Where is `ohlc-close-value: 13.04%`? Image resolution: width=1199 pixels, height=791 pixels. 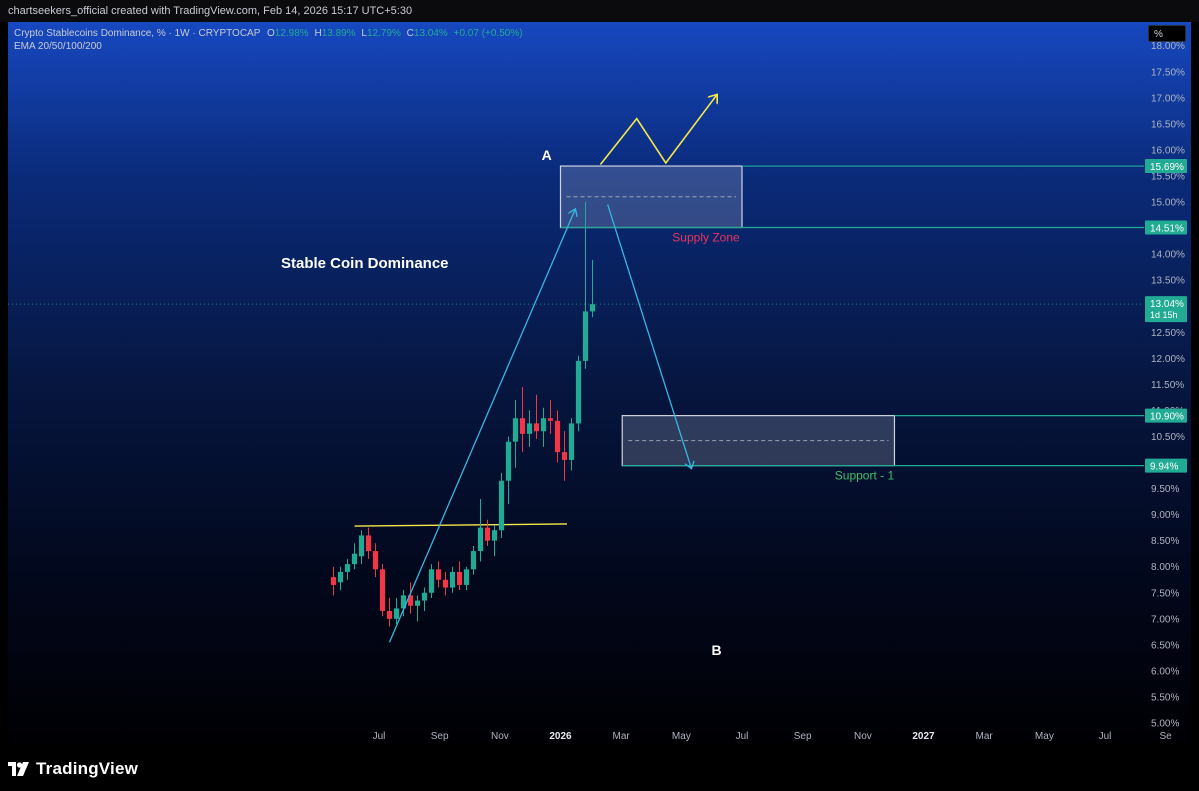 ohlc-close-value: 13.04% is located at coordinates (430, 33).